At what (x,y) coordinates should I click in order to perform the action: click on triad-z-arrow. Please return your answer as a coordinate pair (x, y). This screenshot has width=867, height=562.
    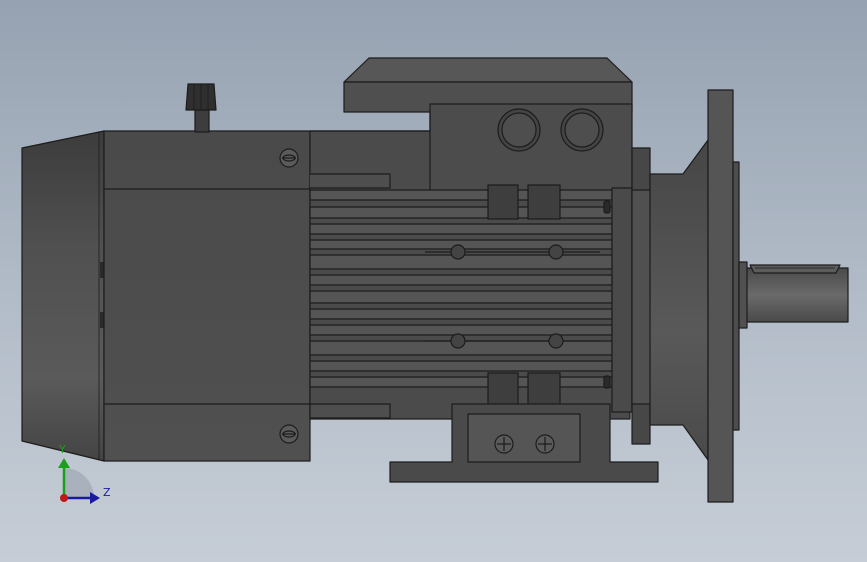
    Looking at the image, I should click on (95, 498).